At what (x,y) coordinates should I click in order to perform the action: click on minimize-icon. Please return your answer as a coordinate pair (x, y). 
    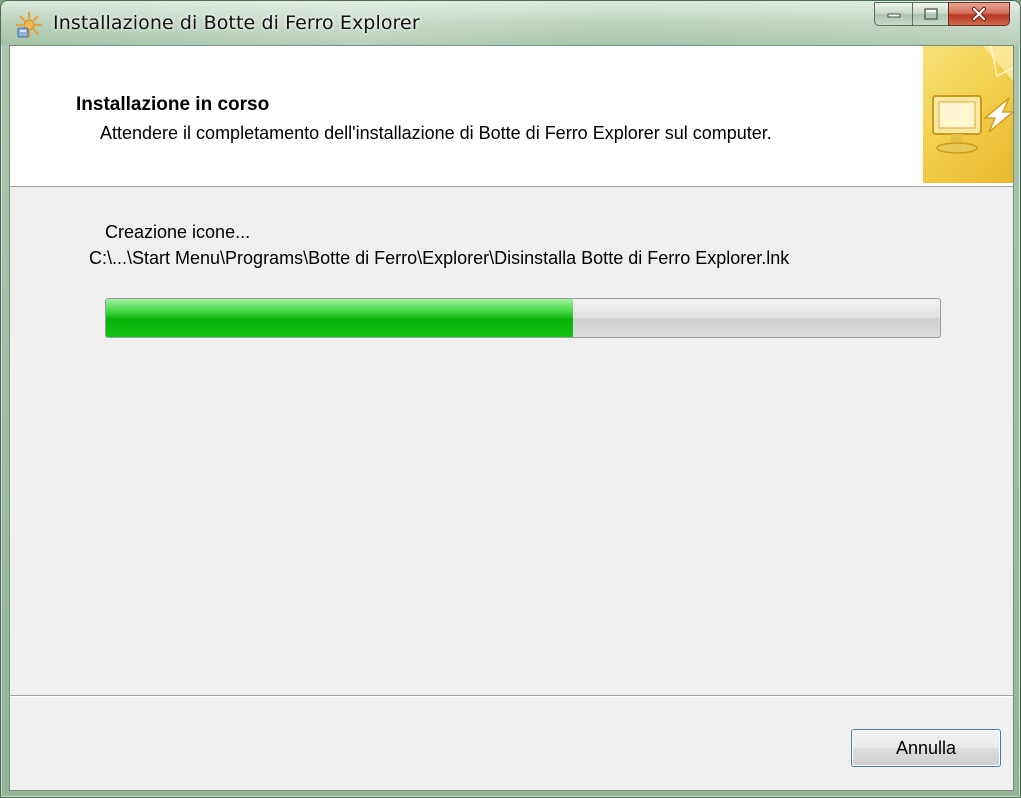
    Looking at the image, I should click on (893, 15).